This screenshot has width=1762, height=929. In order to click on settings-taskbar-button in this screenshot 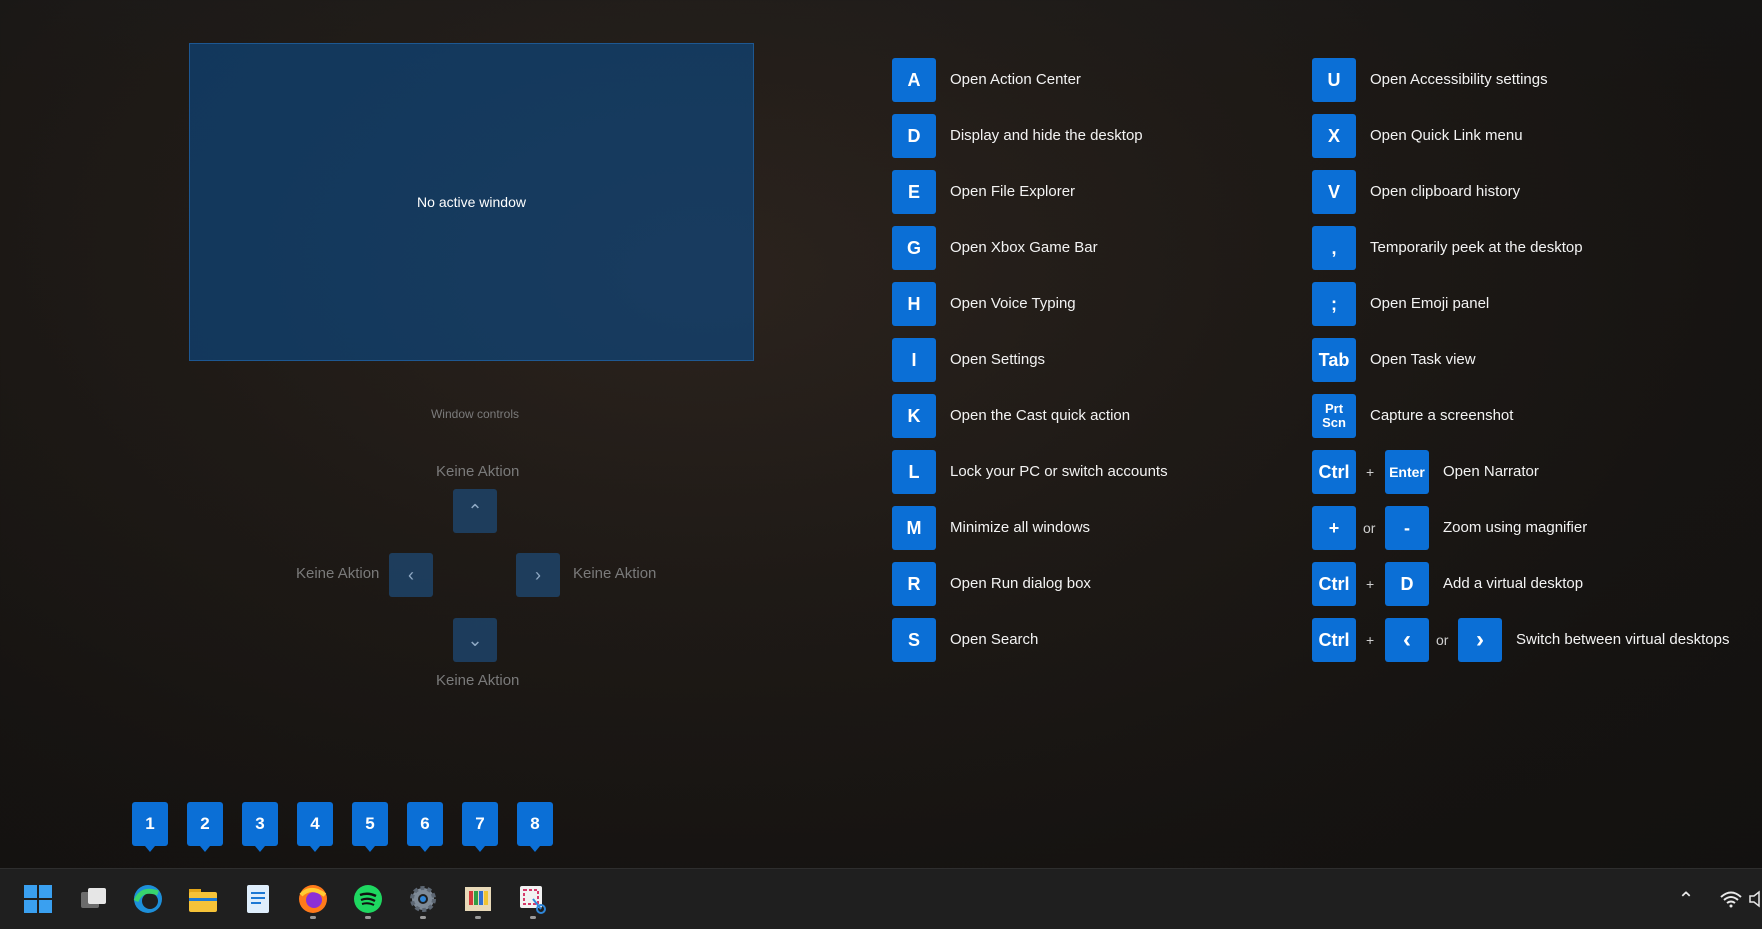, I will do `click(423, 899)`.